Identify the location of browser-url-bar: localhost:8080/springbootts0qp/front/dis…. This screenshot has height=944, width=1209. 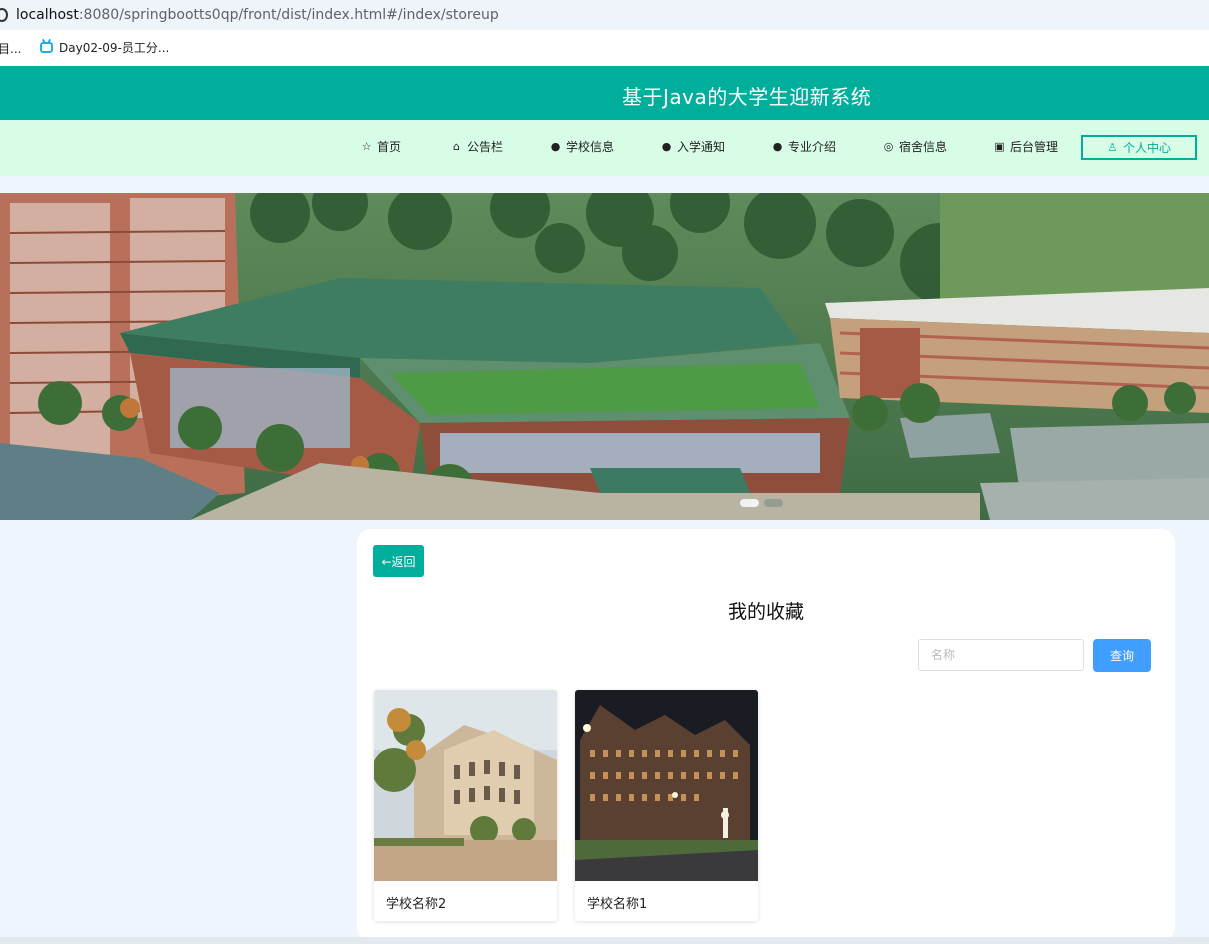
(604, 15).